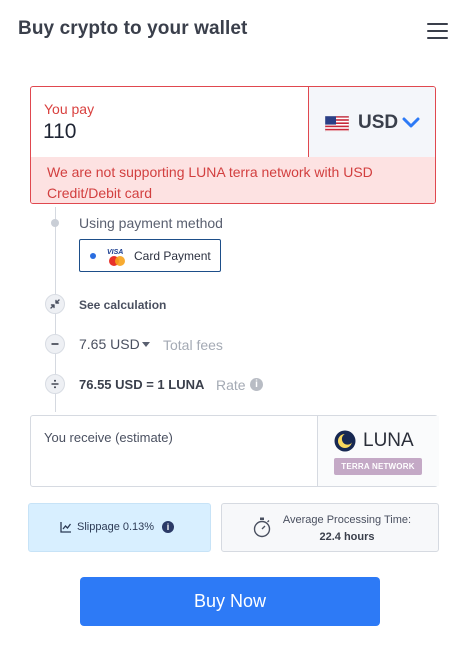 Image resolution: width=469 pixels, height=646 pixels. What do you see at coordinates (378, 122) in the screenshot?
I see `currency-label: USD` at bounding box center [378, 122].